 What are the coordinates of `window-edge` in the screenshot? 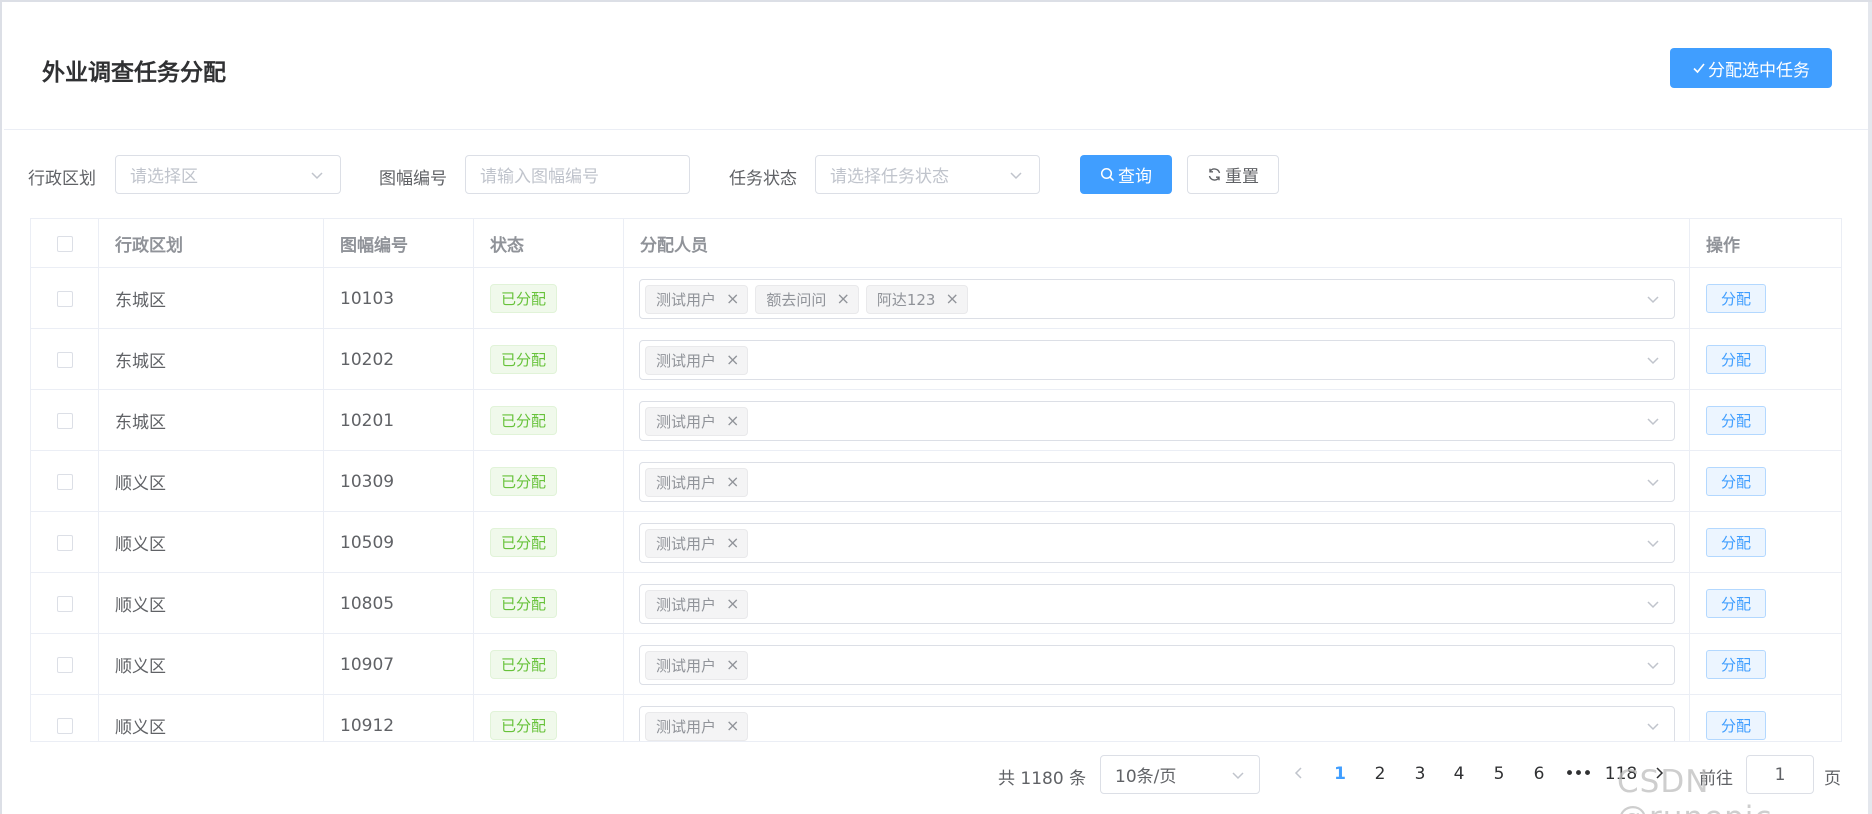 It's located at (1870, 408).